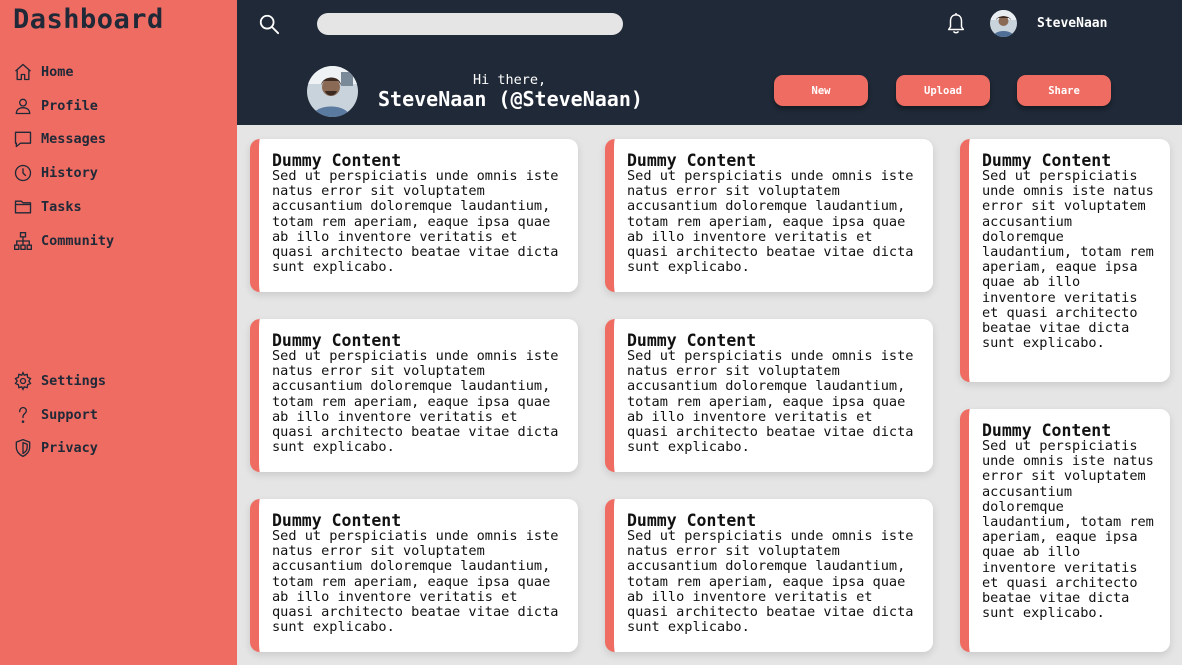 The height and width of the screenshot is (665, 1182). What do you see at coordinates (57, 71) in the screenshot?
I see `nav-label: Home` at bounding box center [57, 71].